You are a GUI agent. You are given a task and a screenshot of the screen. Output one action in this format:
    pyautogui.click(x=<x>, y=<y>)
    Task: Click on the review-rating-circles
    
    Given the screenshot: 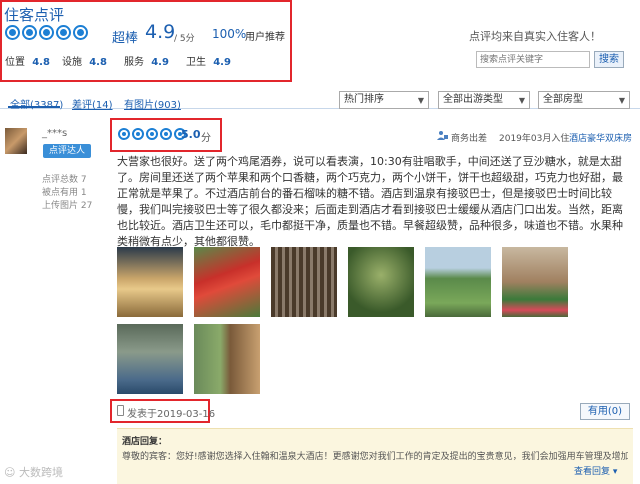 What is the action you would take?
    pyautogui.click(x=153, y=135)
    